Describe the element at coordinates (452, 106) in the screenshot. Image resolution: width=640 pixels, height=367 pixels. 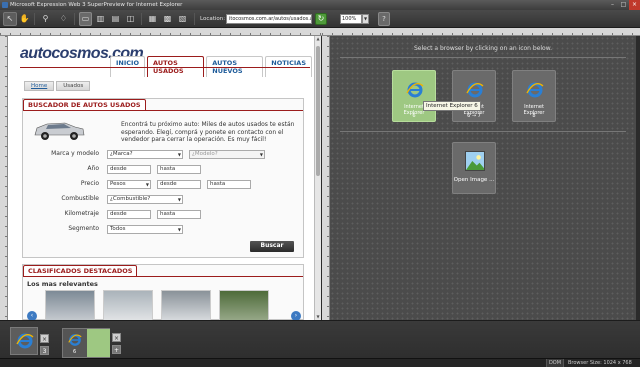
I see `browser-tooltip: Internet Explorer 6` at that location.